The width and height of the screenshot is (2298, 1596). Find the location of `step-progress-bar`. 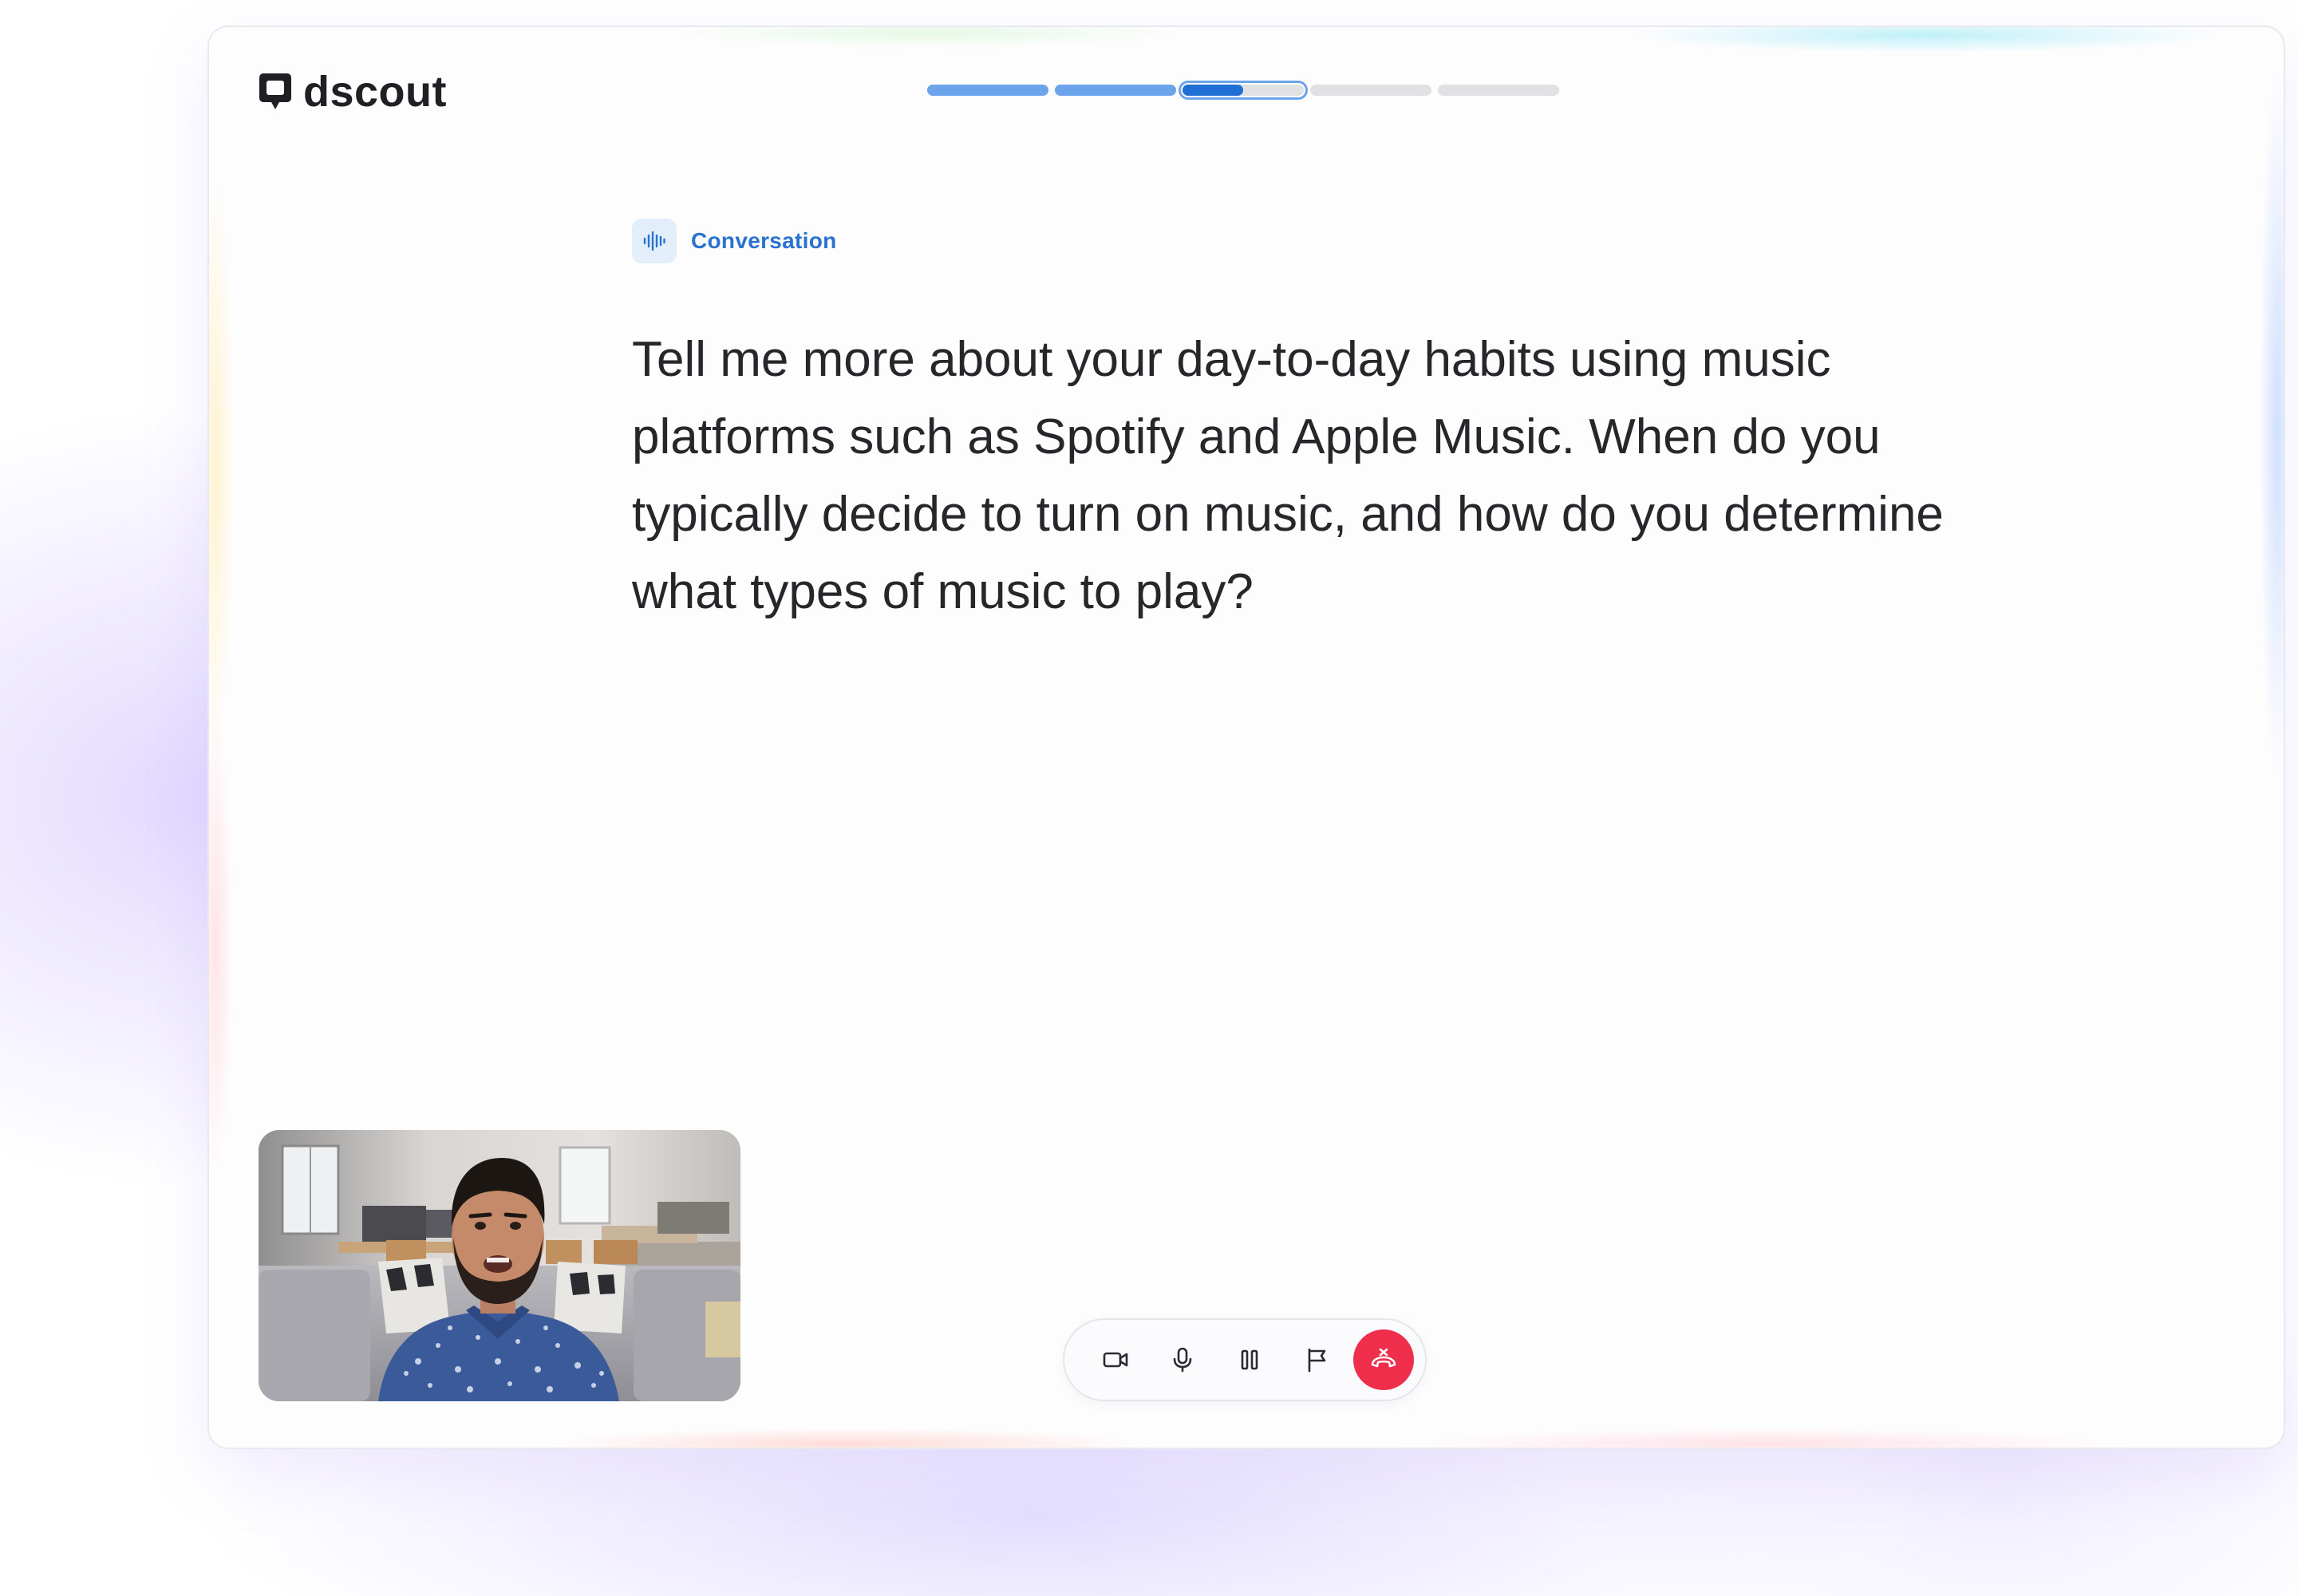

step-progress-bar is located at coordinates (1243, 90).